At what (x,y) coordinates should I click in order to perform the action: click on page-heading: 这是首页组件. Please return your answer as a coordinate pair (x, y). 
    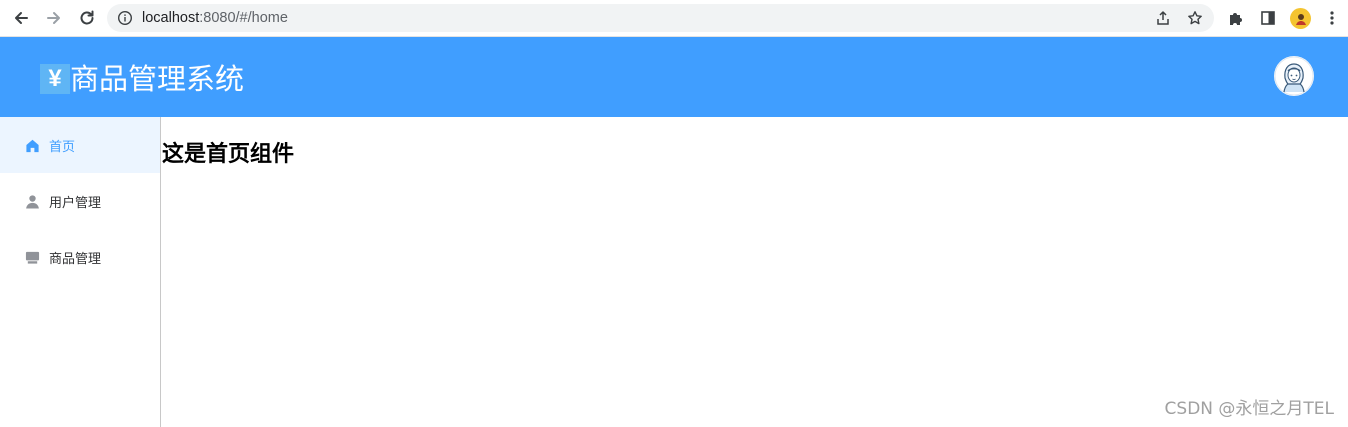
    Looking at the image, I should click on (228, 154).